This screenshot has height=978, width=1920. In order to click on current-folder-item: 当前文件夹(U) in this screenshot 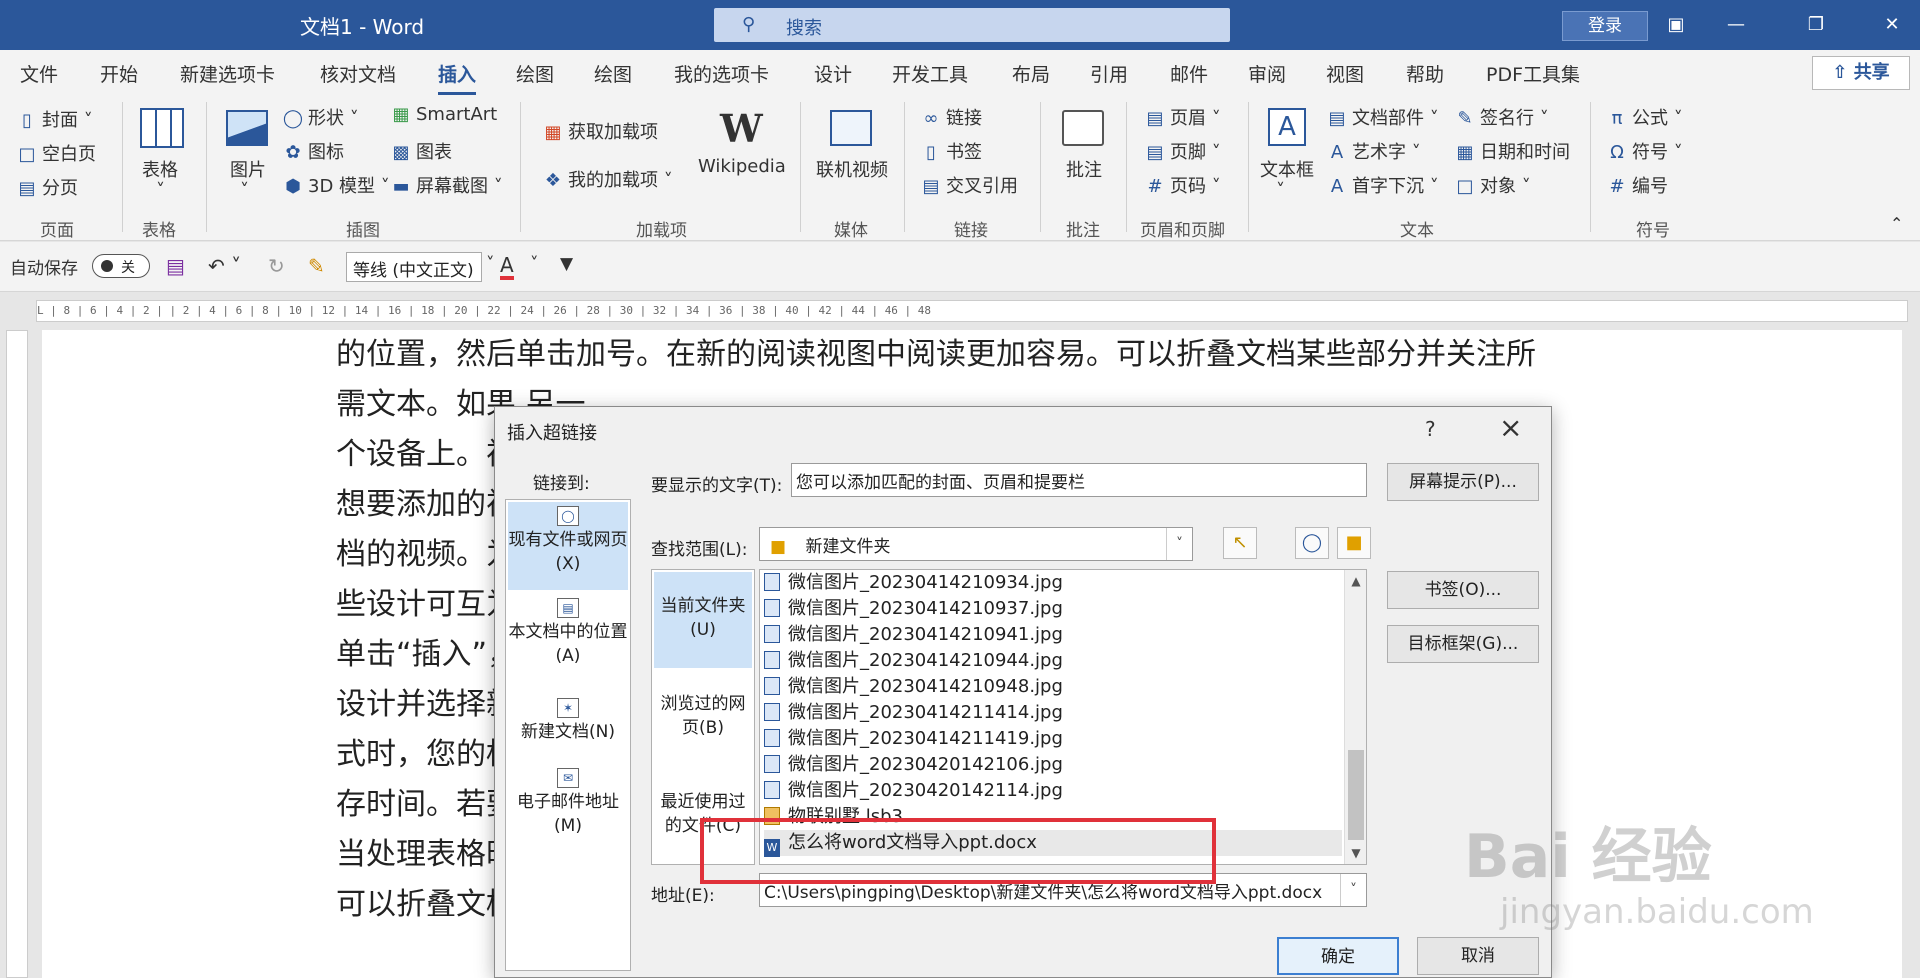, I will do `click(703, 620)`.